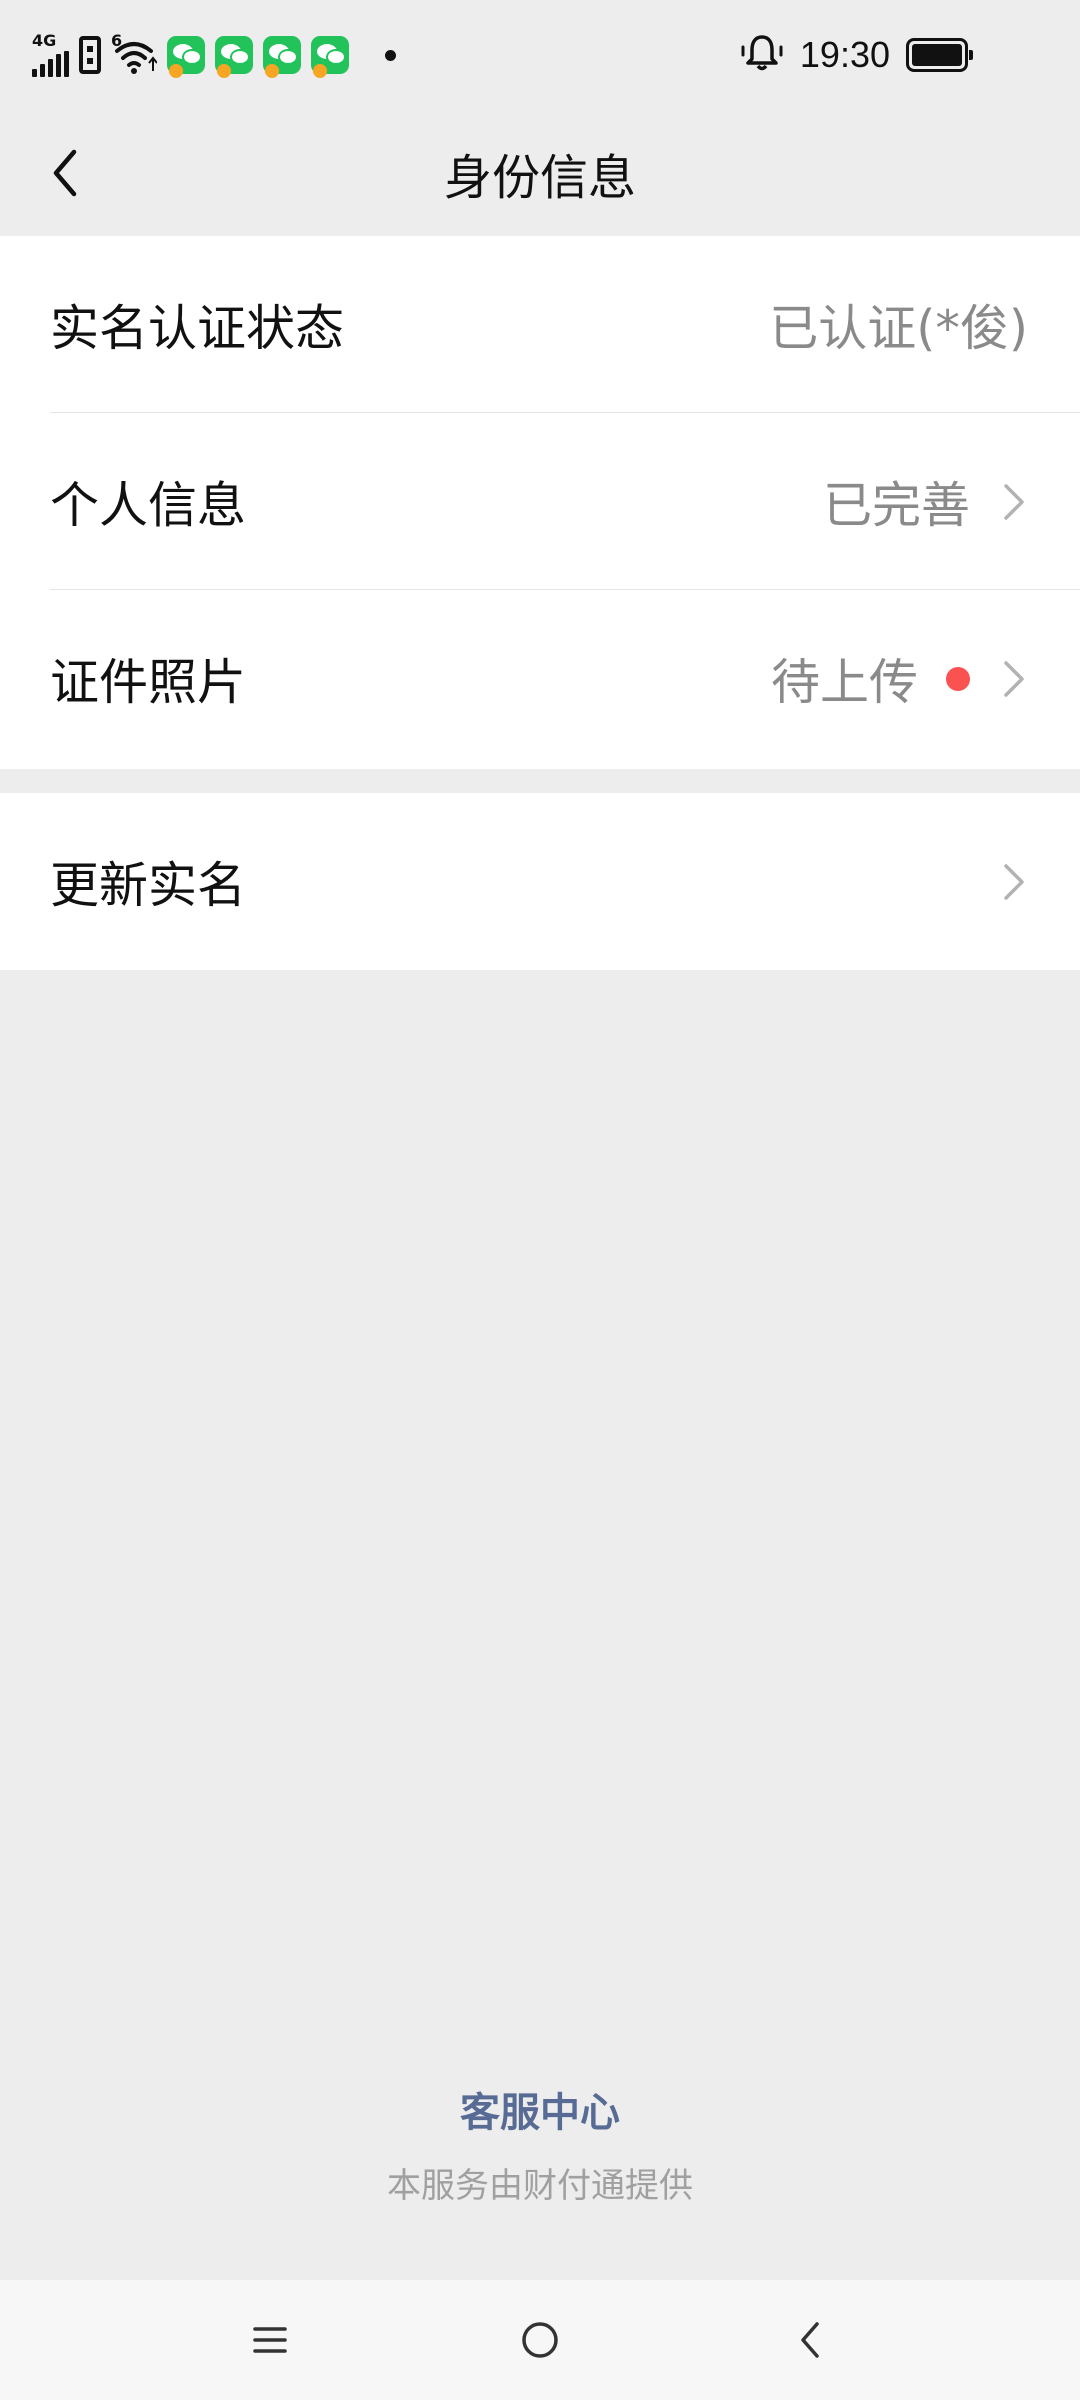 The height and width of the screenshot is (2400, 1080). I want to click on back-arrow-icon, so click(810, 2340).